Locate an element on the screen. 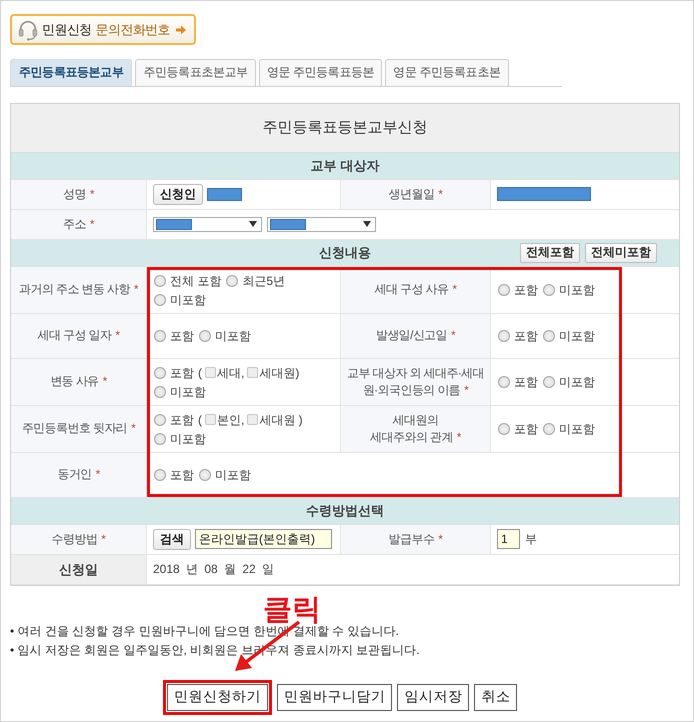 This screenshot has height=722, width=694. checkbox-option: 세대원 ) is located at coordinates (275, 419).